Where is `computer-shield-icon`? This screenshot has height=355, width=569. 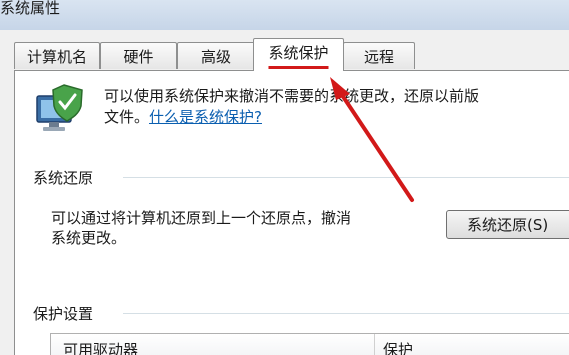
computer-shield-icon is located at coordinates (59, 107).